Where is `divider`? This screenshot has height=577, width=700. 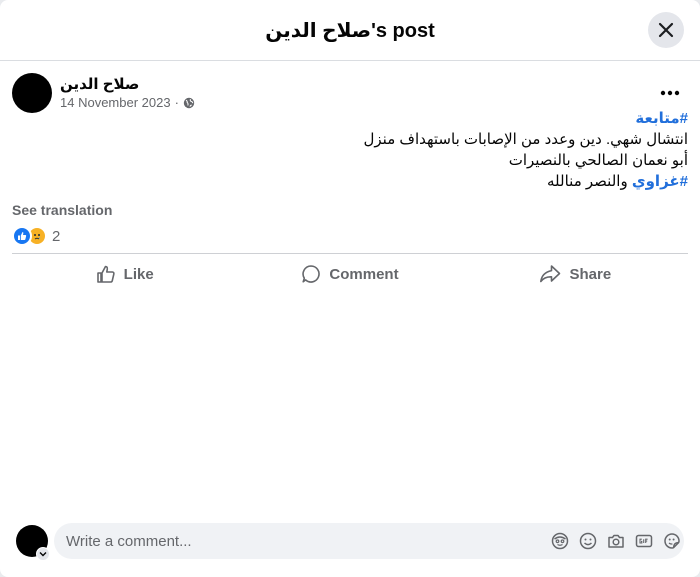 divider is located at coordinates (350, 253).